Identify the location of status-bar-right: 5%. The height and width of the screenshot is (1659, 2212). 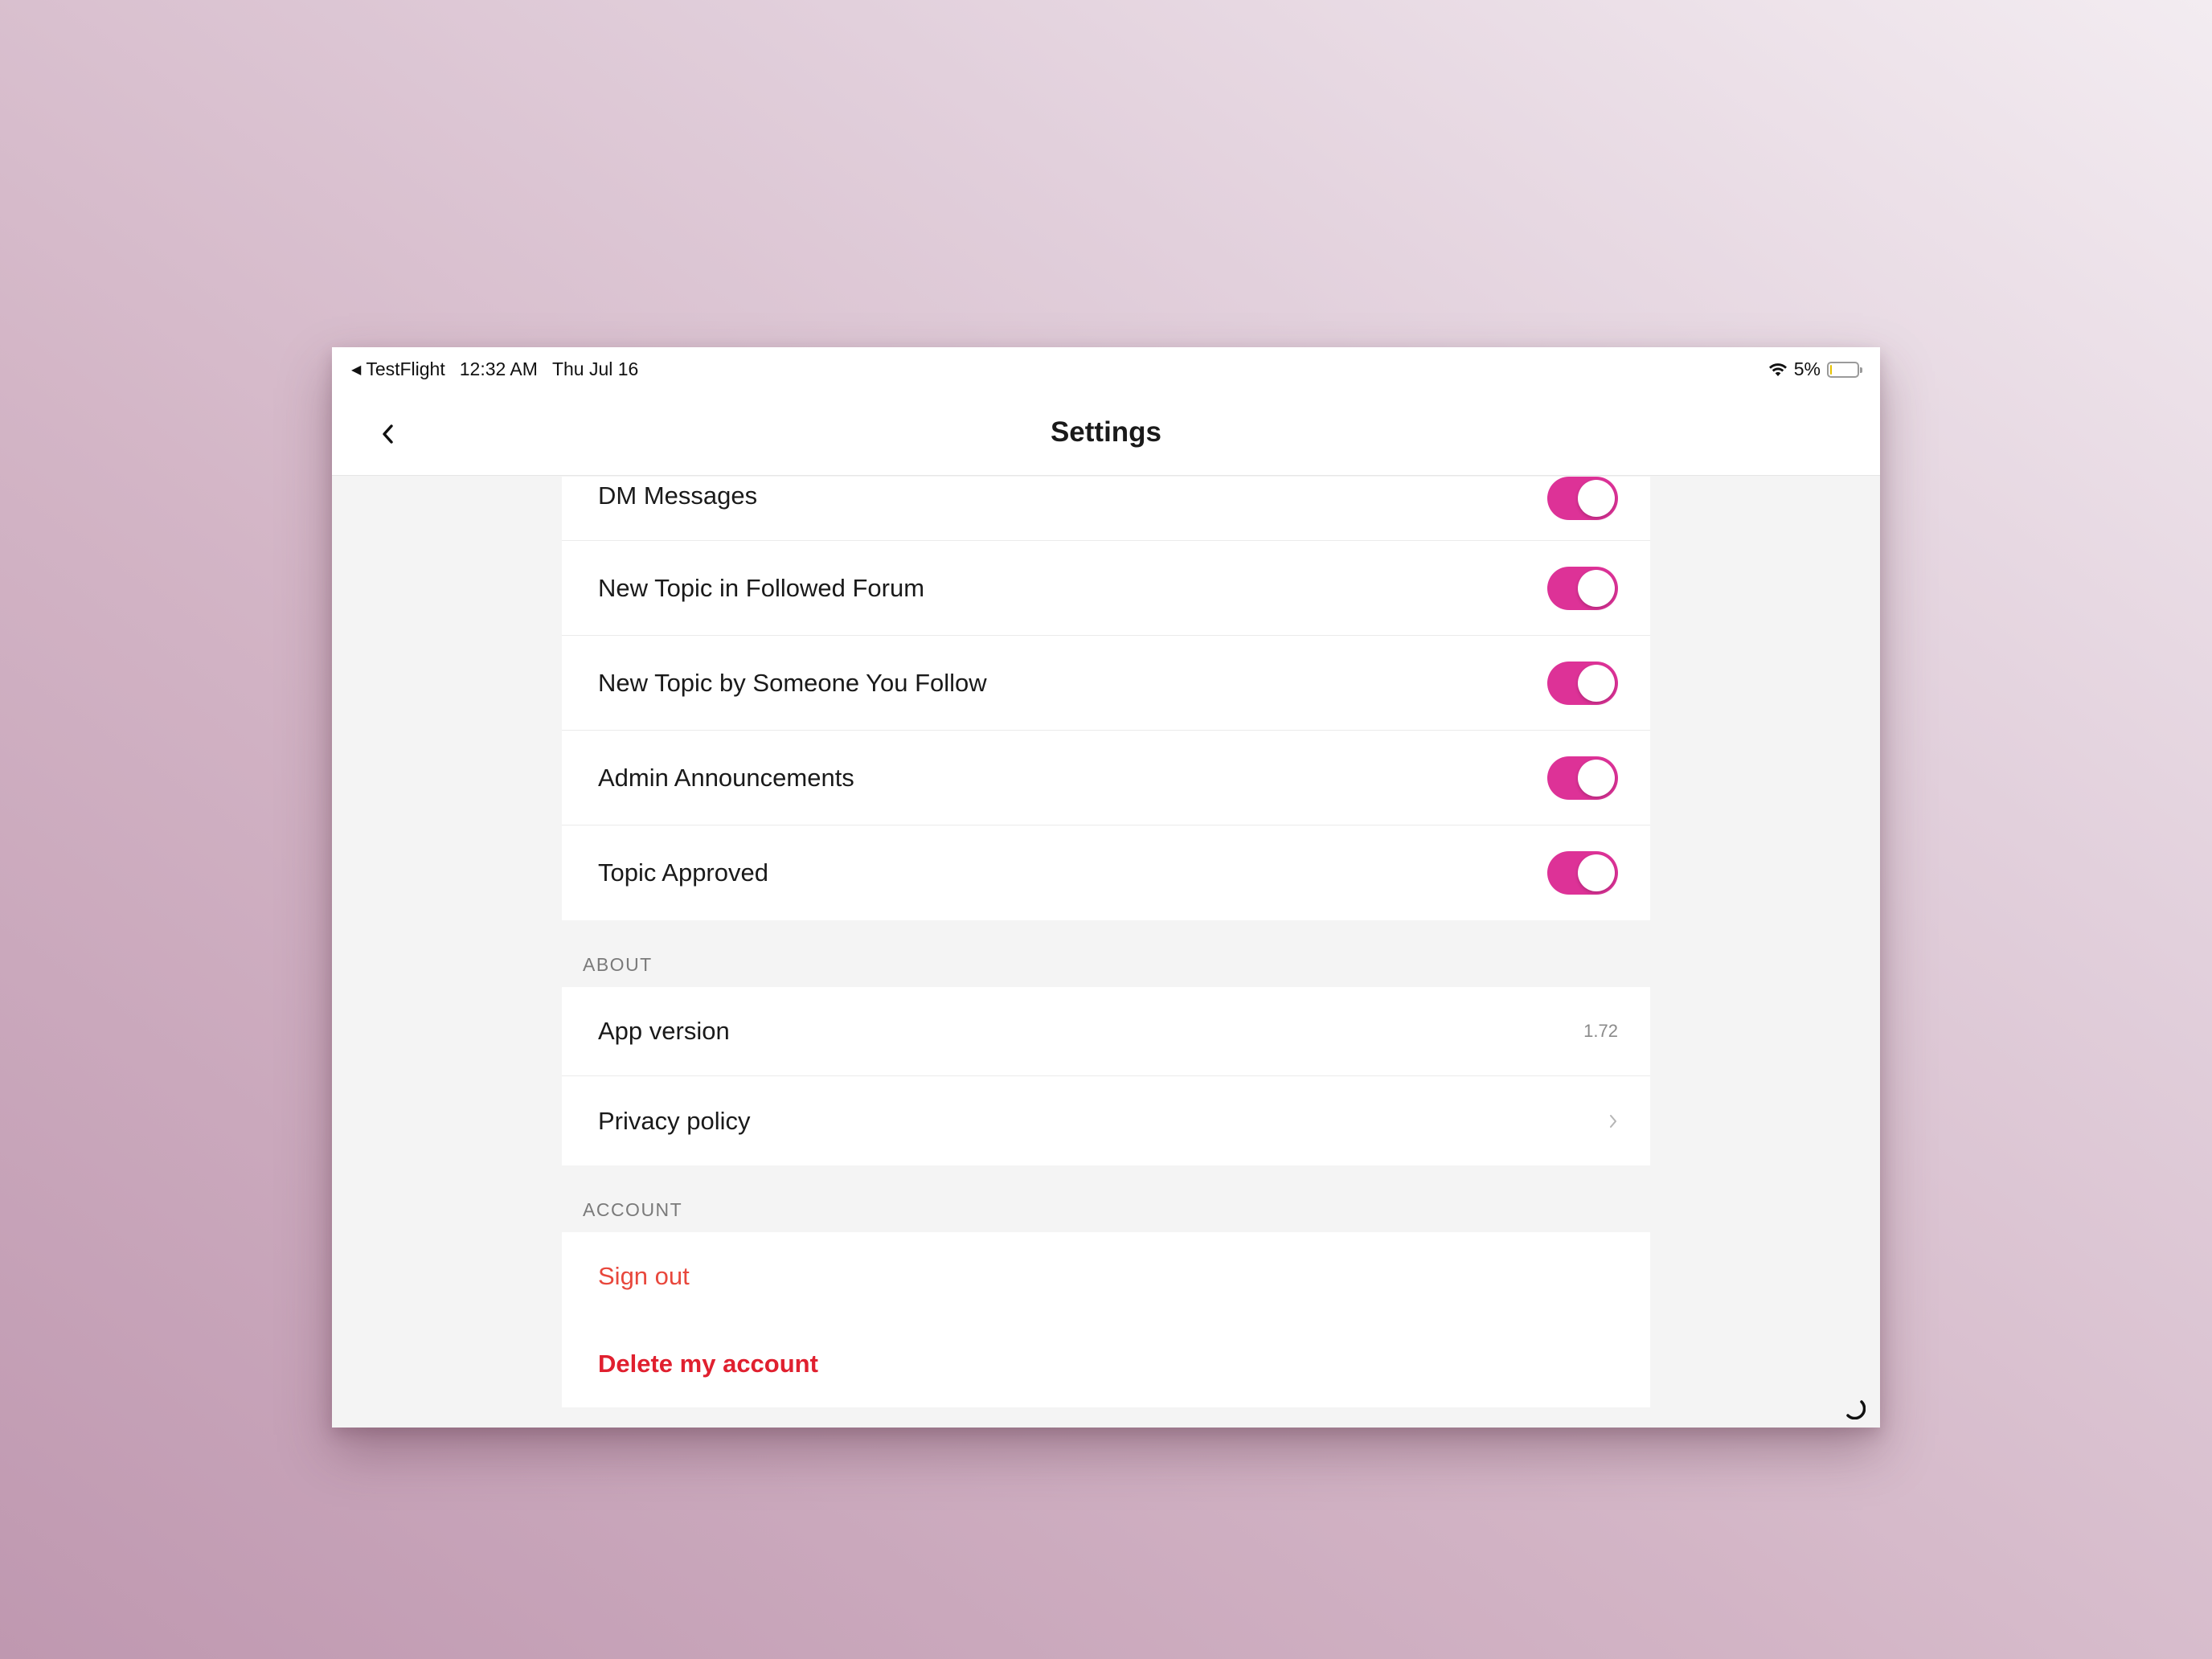
(1815, 369).